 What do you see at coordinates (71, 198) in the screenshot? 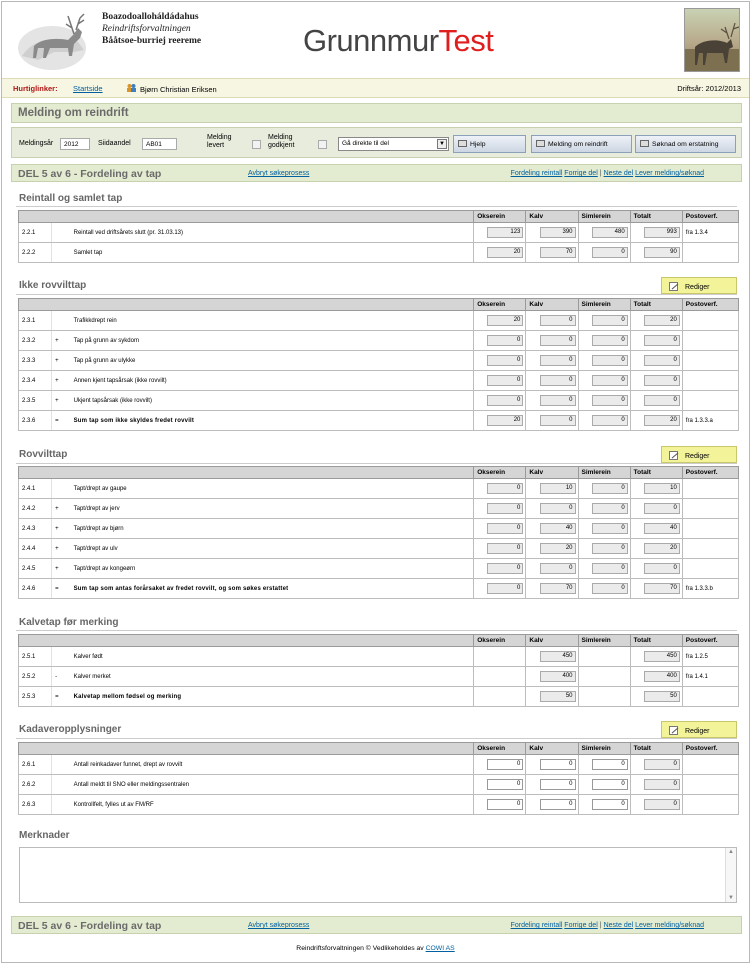
I see `section-heading: Reintall og samlet tap` at bounding box center [71, 198].